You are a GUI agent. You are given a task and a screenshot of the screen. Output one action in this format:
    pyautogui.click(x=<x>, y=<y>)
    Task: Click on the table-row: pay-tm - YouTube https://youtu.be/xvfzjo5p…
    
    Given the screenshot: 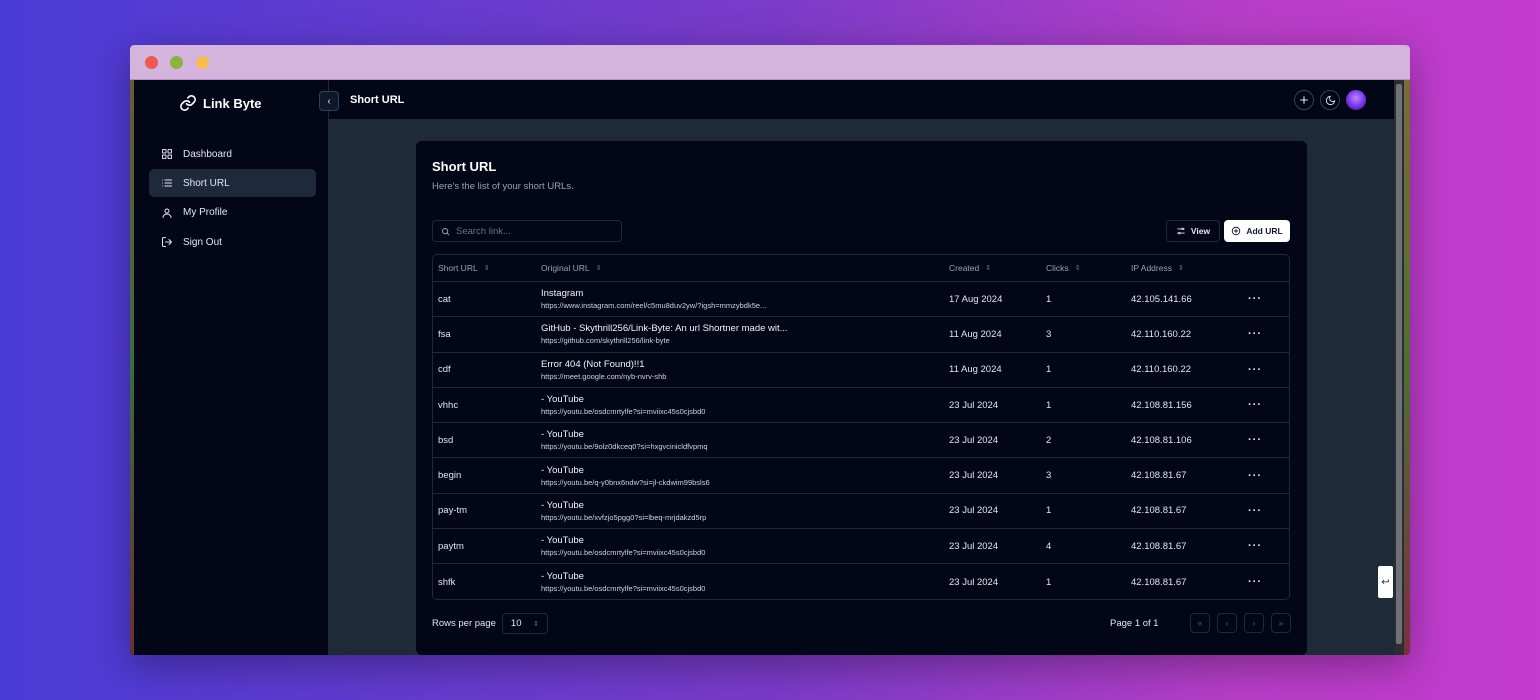 What is the action you would take?
    pyautogui.click(x=861, y=512)
    